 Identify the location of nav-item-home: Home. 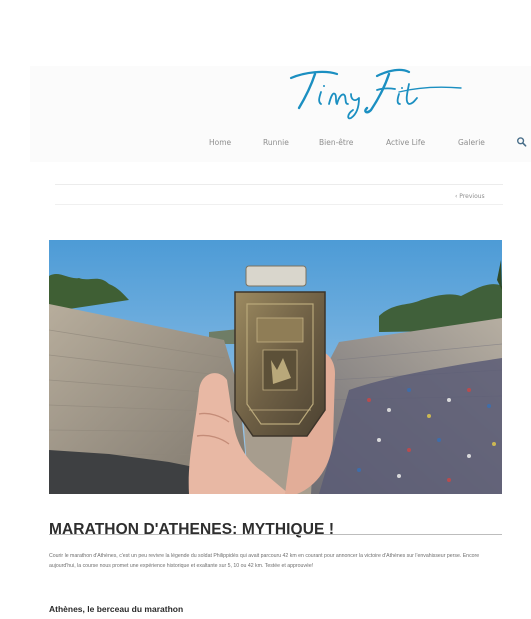
(220, 142).